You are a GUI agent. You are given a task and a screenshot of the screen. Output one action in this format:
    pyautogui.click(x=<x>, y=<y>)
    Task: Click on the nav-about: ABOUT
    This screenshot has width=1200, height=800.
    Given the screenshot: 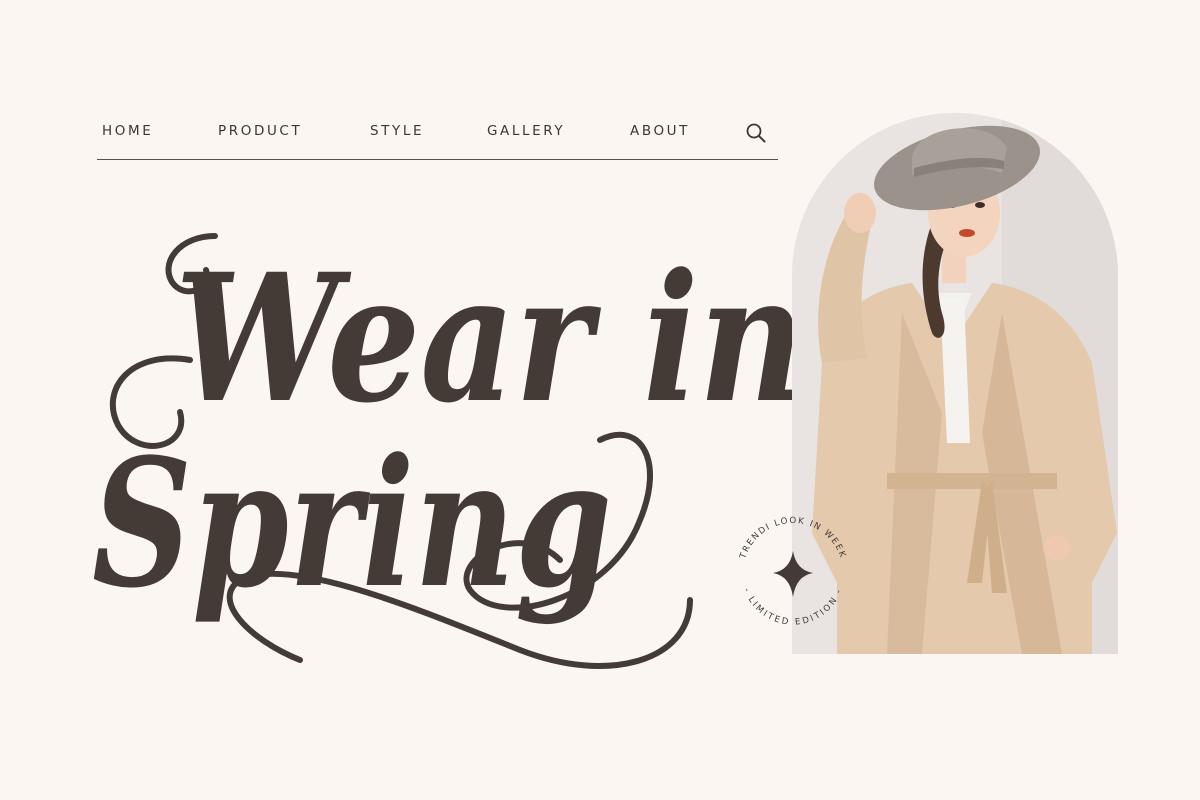 What is the action you would take?
    pyautogui.click(x=660, y=131)
    